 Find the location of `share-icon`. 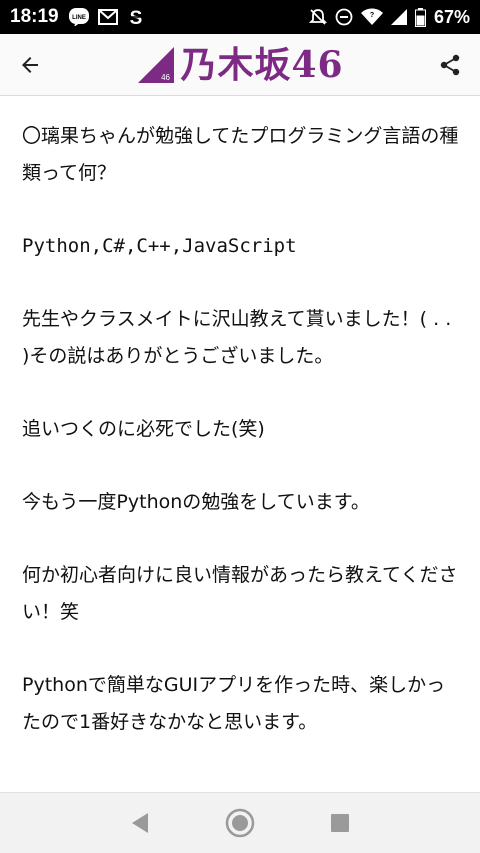

share-icon is located at coordinates (450, 64).